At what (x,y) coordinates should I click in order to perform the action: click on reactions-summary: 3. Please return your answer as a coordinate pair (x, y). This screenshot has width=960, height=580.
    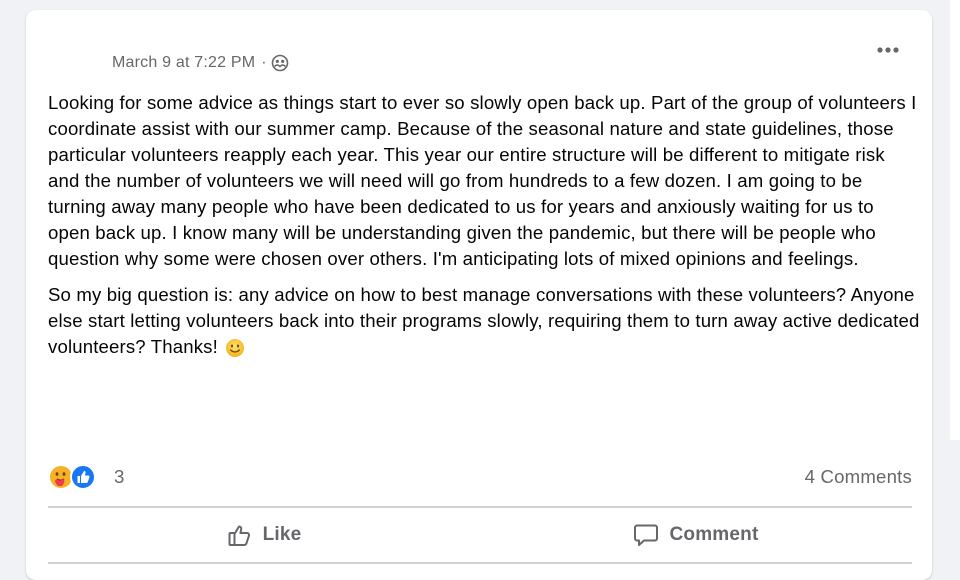
    Looking at the image, I should click on (86, 477).